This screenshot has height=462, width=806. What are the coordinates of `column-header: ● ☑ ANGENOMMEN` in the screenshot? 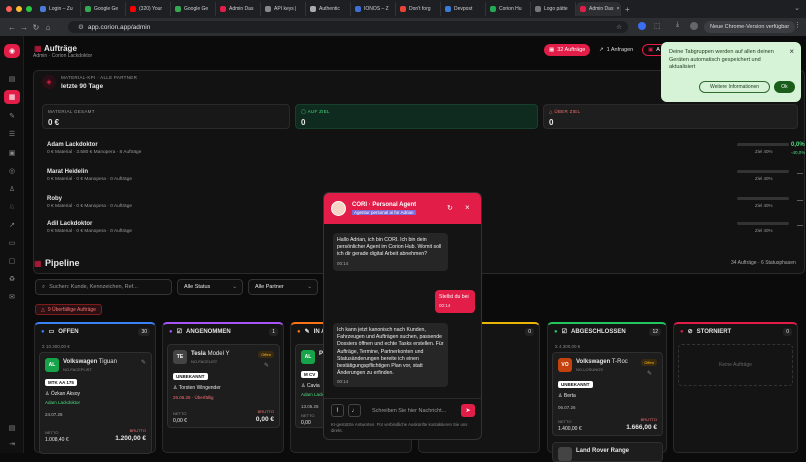 It's located at (200, 332).